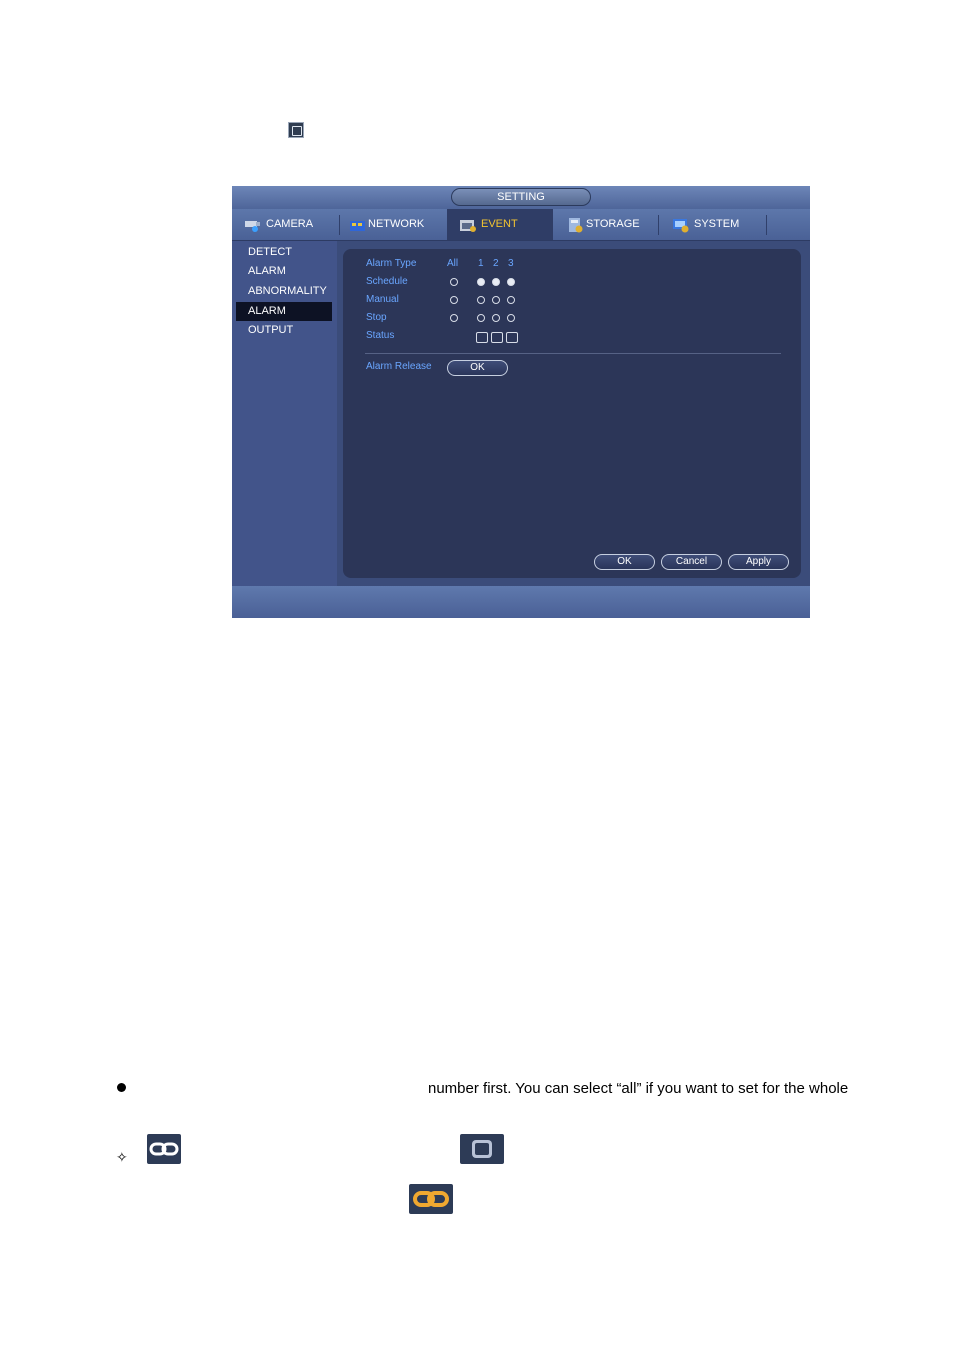  Describe the element at coordinates (453, 263) in the screenshot. I see `all-column-label: All` at that location.